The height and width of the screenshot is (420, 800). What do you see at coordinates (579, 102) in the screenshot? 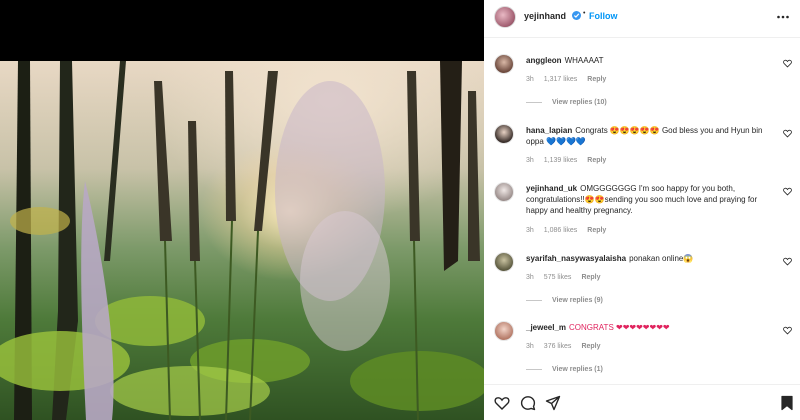
I see `view-replies-label: View replies (10)` at bounding box center [579, 102].